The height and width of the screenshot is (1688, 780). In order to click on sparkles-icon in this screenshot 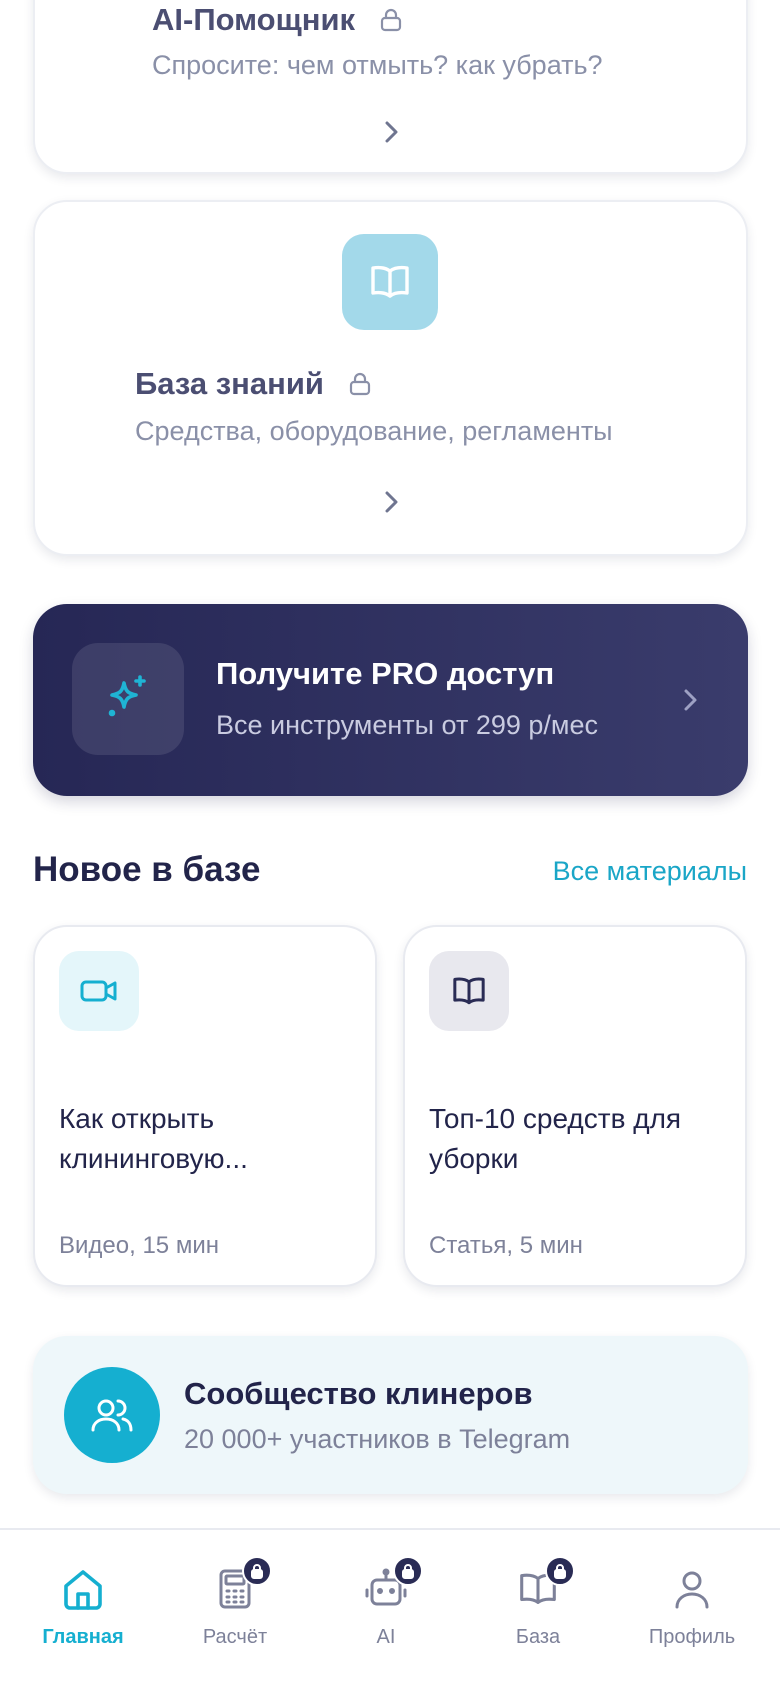, I will do `click(128, 699)`.